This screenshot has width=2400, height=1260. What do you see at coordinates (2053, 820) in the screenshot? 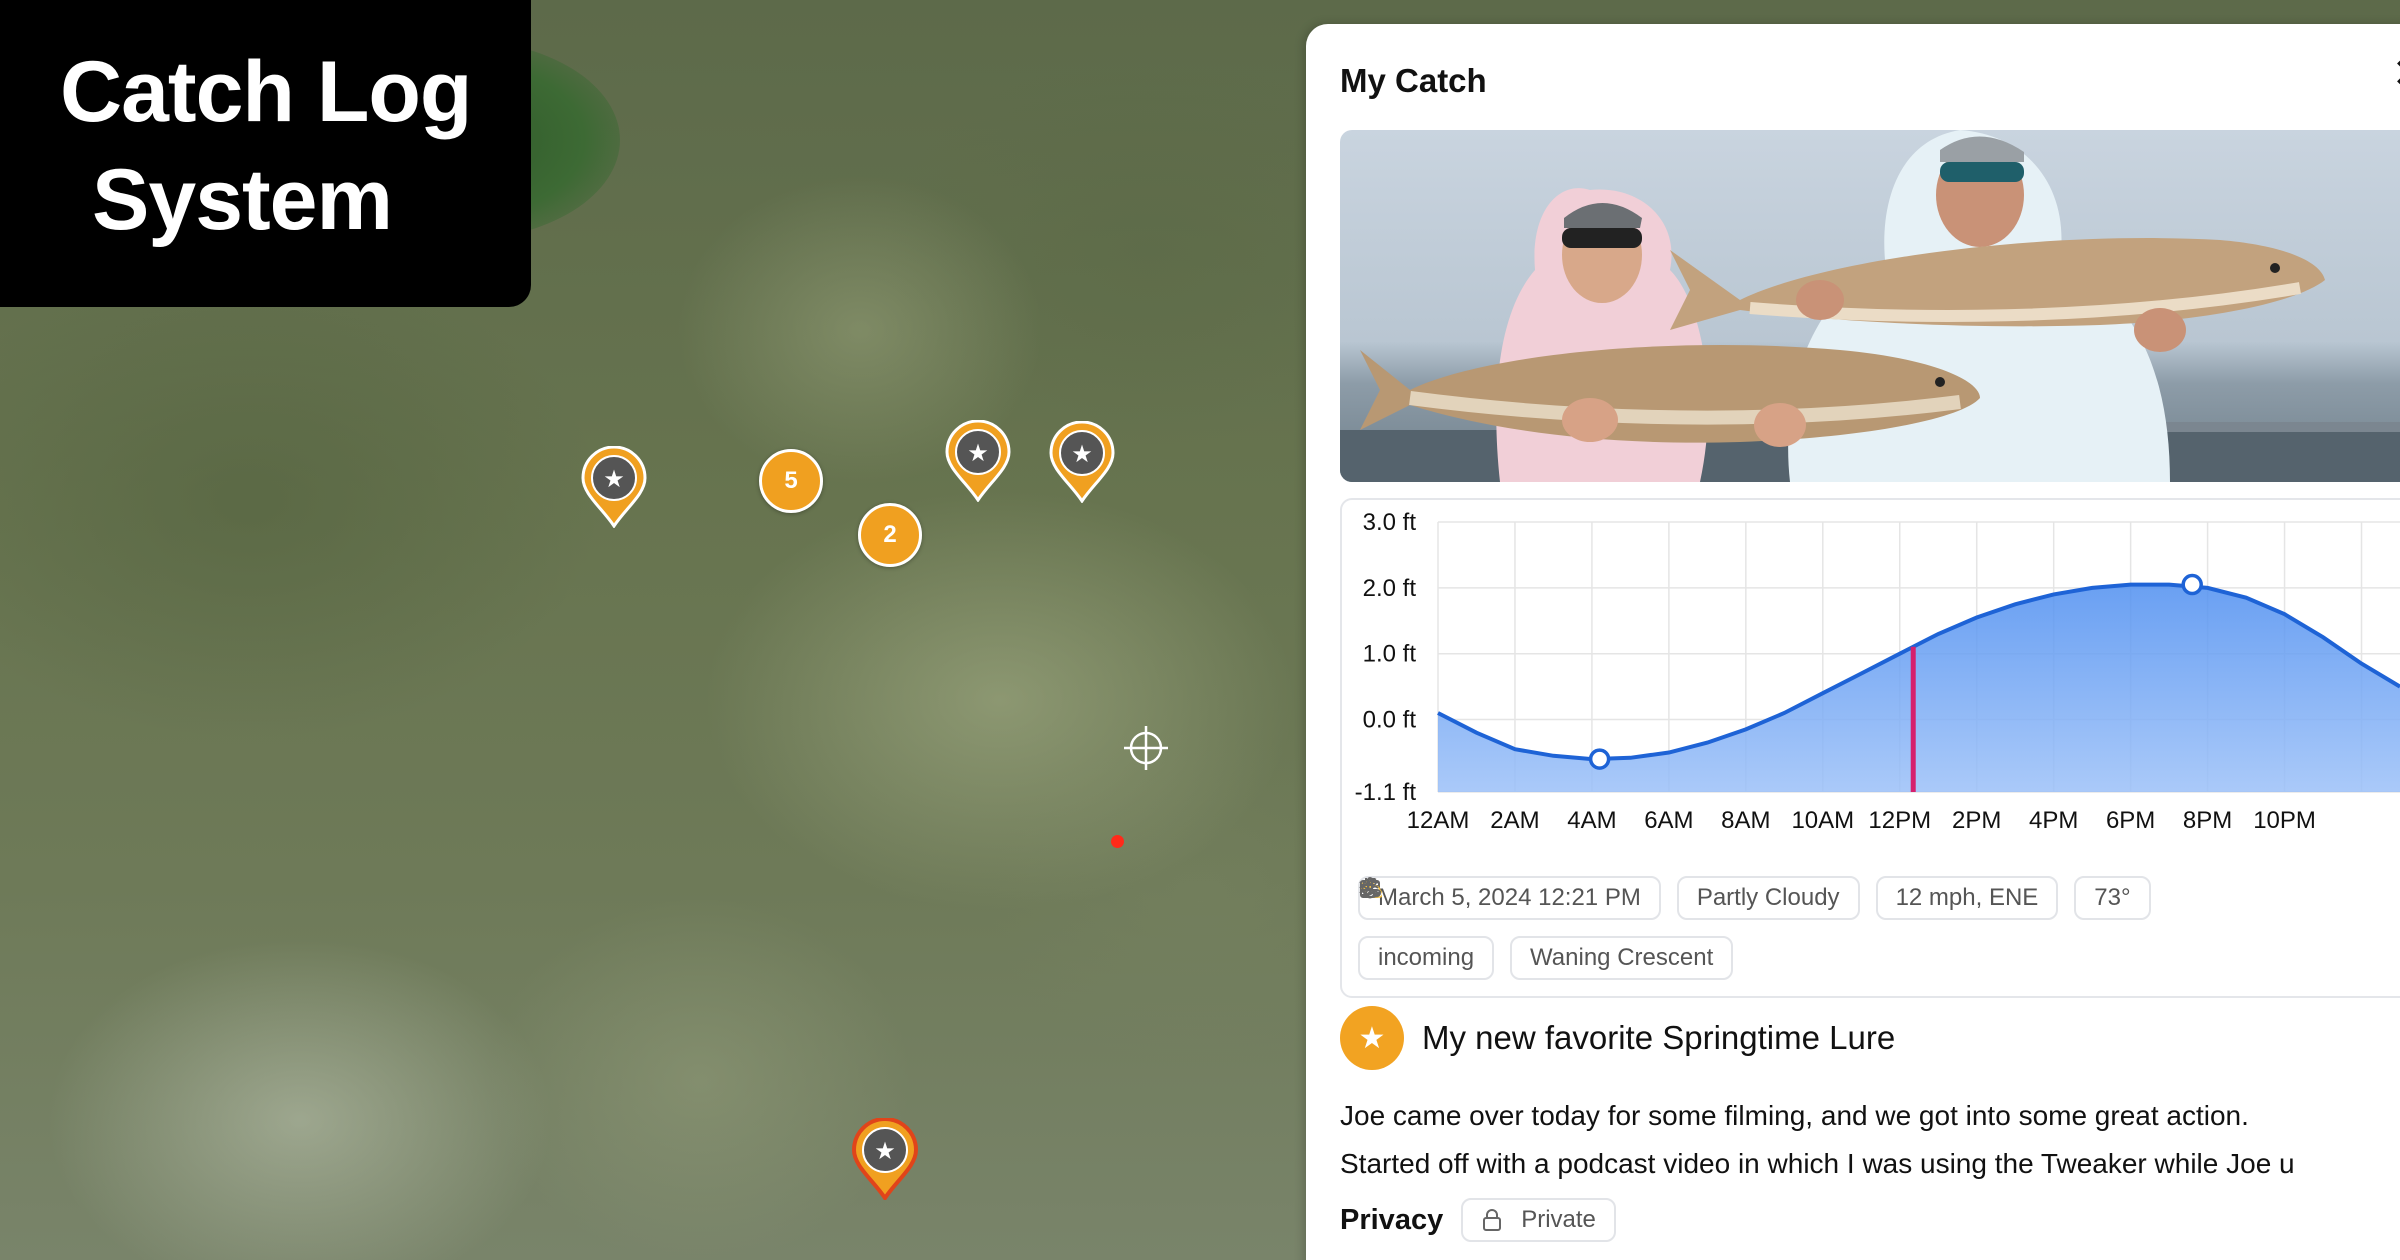
I see `x-tick-label: 4PM` at bounding box center [2053, 820].